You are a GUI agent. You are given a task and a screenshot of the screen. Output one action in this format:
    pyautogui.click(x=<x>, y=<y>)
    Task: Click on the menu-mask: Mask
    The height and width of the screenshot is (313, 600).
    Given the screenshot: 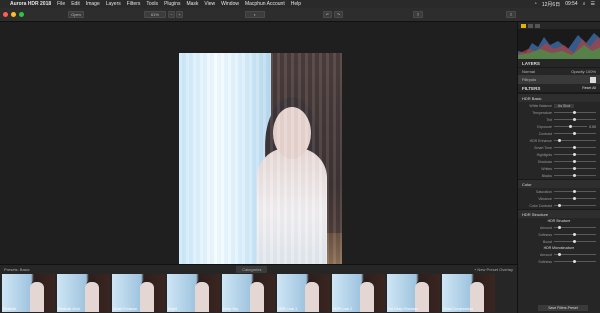 What is the action you would take?
    pyautogui.click(x=192, y=4)
    